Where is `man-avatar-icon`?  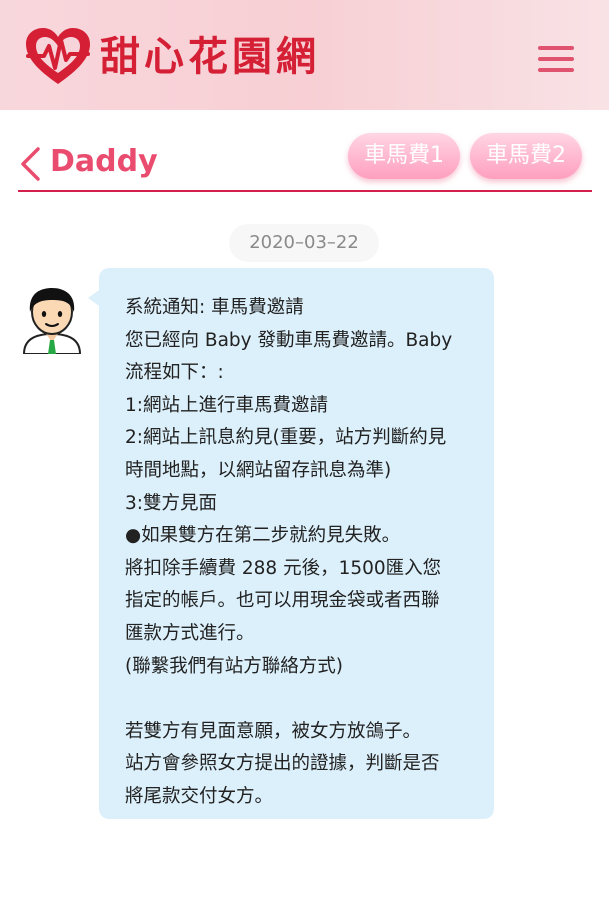
man-avatar-icon is located at coordinates (52, 320).